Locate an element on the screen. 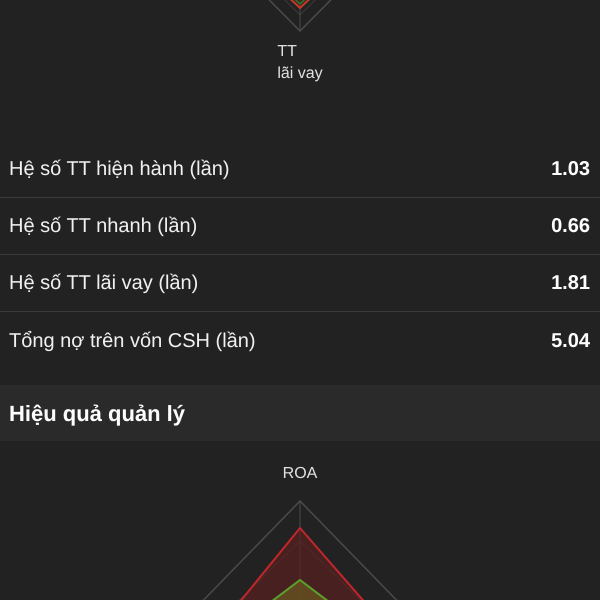  axis-label: TT lãi vay is located at coordinates (300, 63).